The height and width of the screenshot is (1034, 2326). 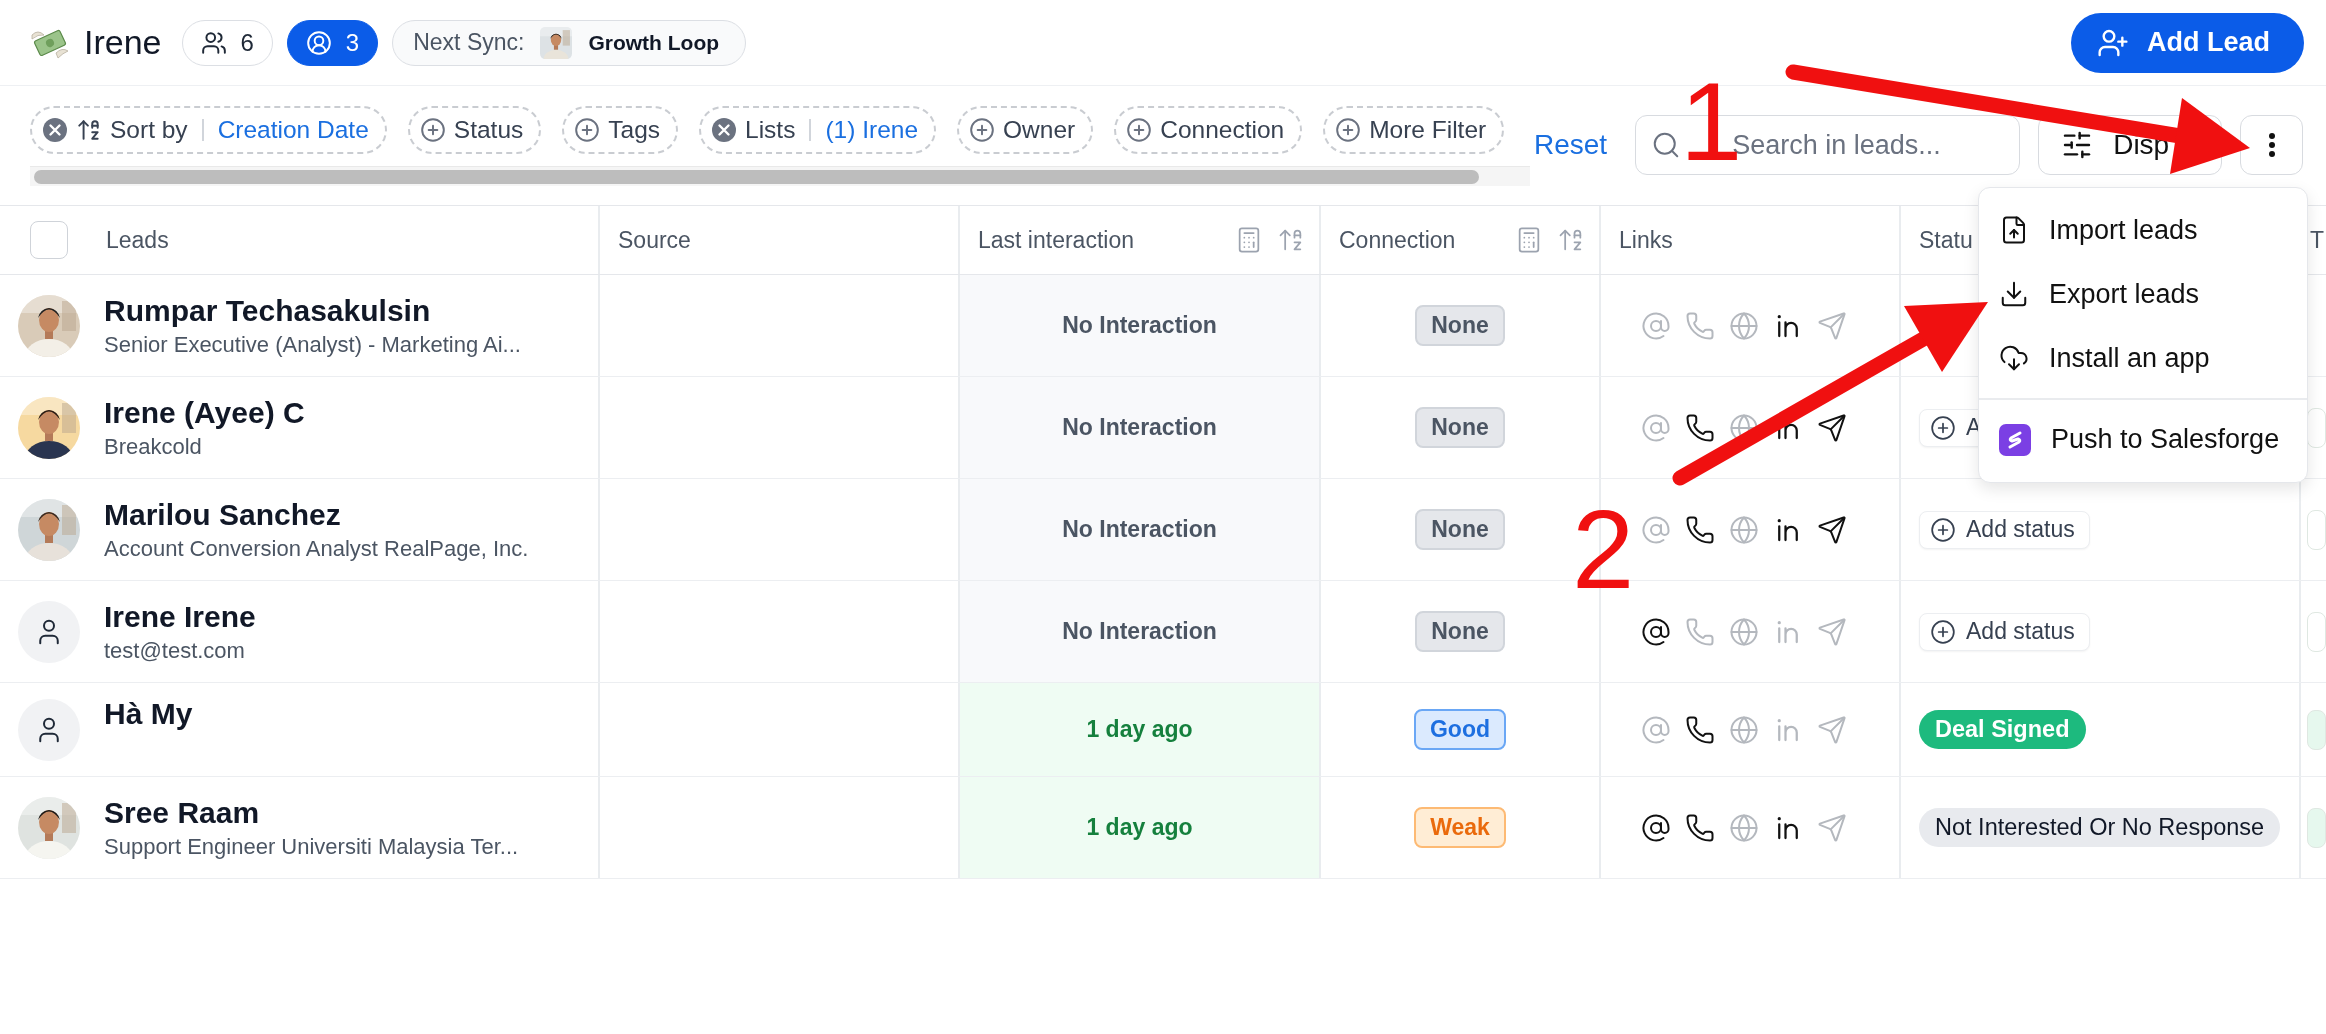 What do you see at coordinates (770, 130) in the screenshot?
I see `filter-label: Lists` at bounding box center [770, 130].